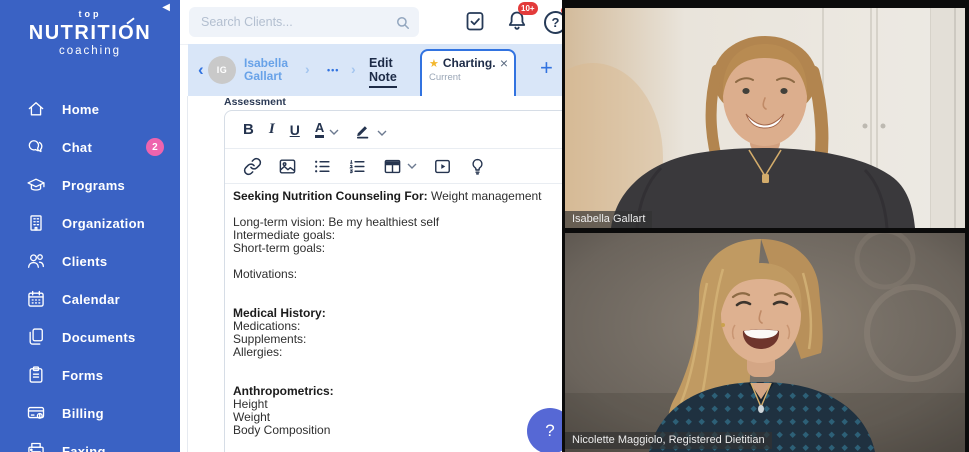 This screenshot has height=452, width=969. What do you see at coordinates (36, 109) in the screenshot?
I see `home-icon` at bounding box center [36, 109].